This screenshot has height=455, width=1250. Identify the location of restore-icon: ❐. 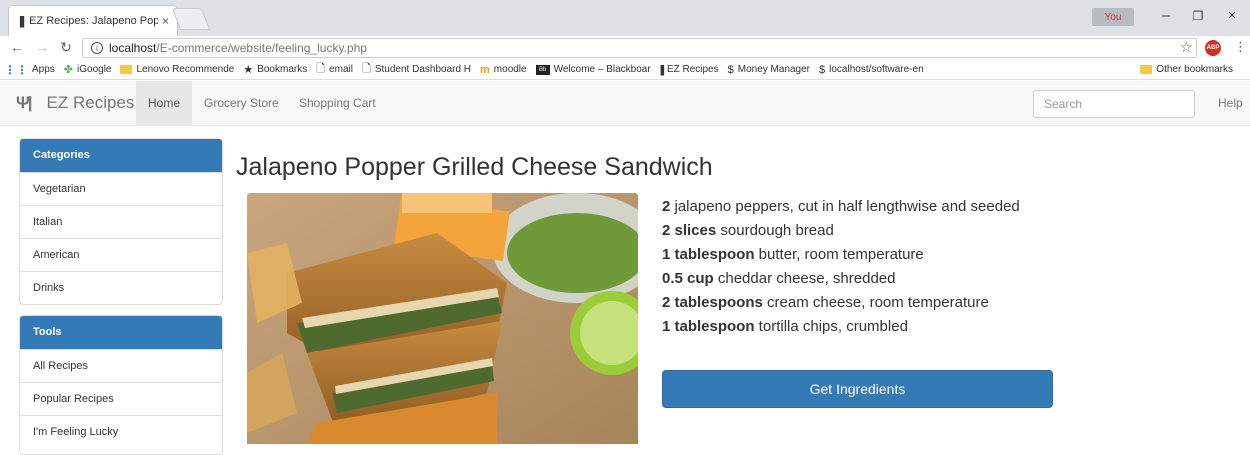
(1198, 16).